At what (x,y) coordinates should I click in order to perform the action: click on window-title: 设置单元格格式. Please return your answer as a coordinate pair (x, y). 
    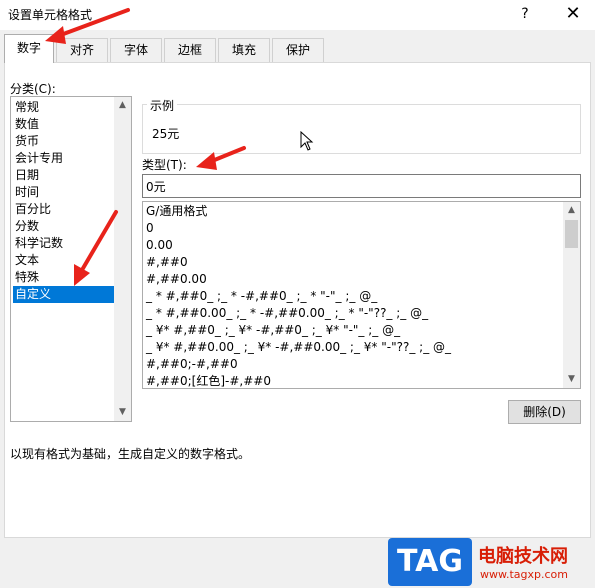
    Looking at the image, I should click on (50, 15).